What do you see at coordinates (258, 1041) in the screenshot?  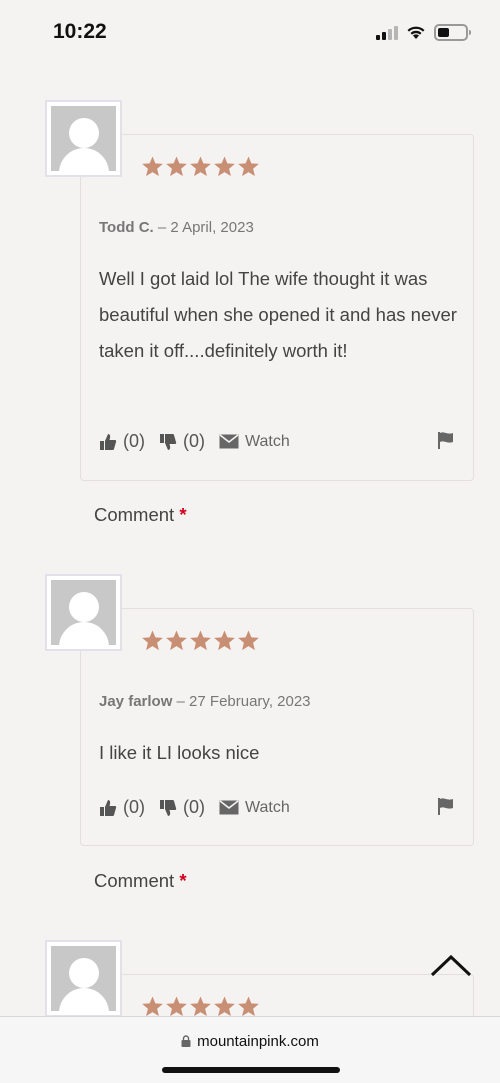 I see `url-text: mountainpink.com` at bounding box center [258, 1041].